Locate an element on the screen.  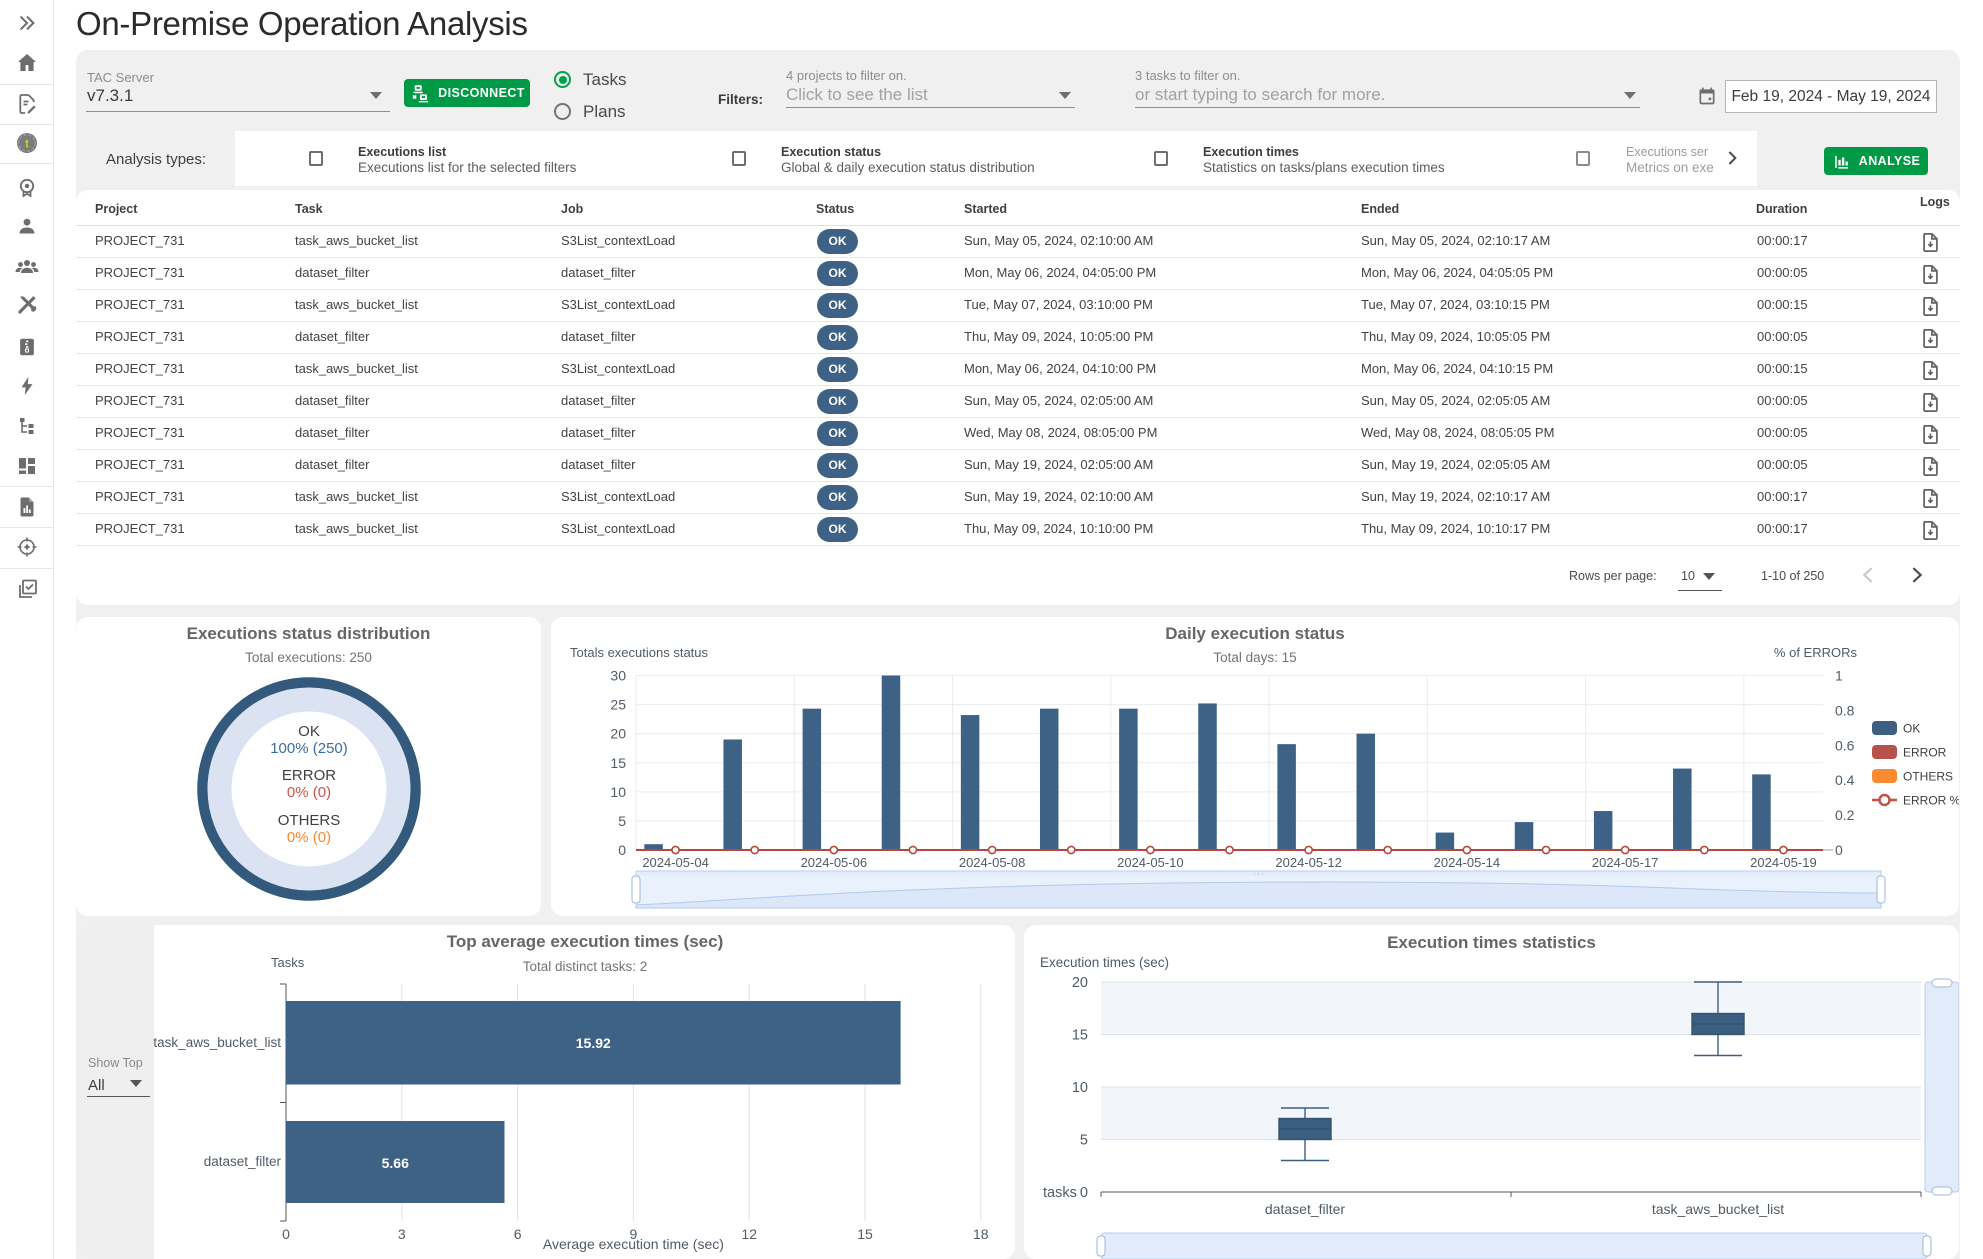
svg-text: 6 is located at coordinates (518, 1234).